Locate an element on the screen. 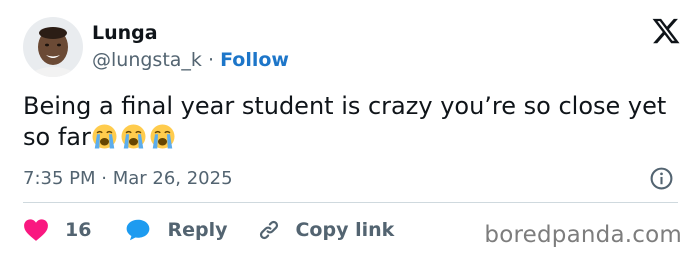  author-handle: @lungsta_k is located at coordinates (147, 60).